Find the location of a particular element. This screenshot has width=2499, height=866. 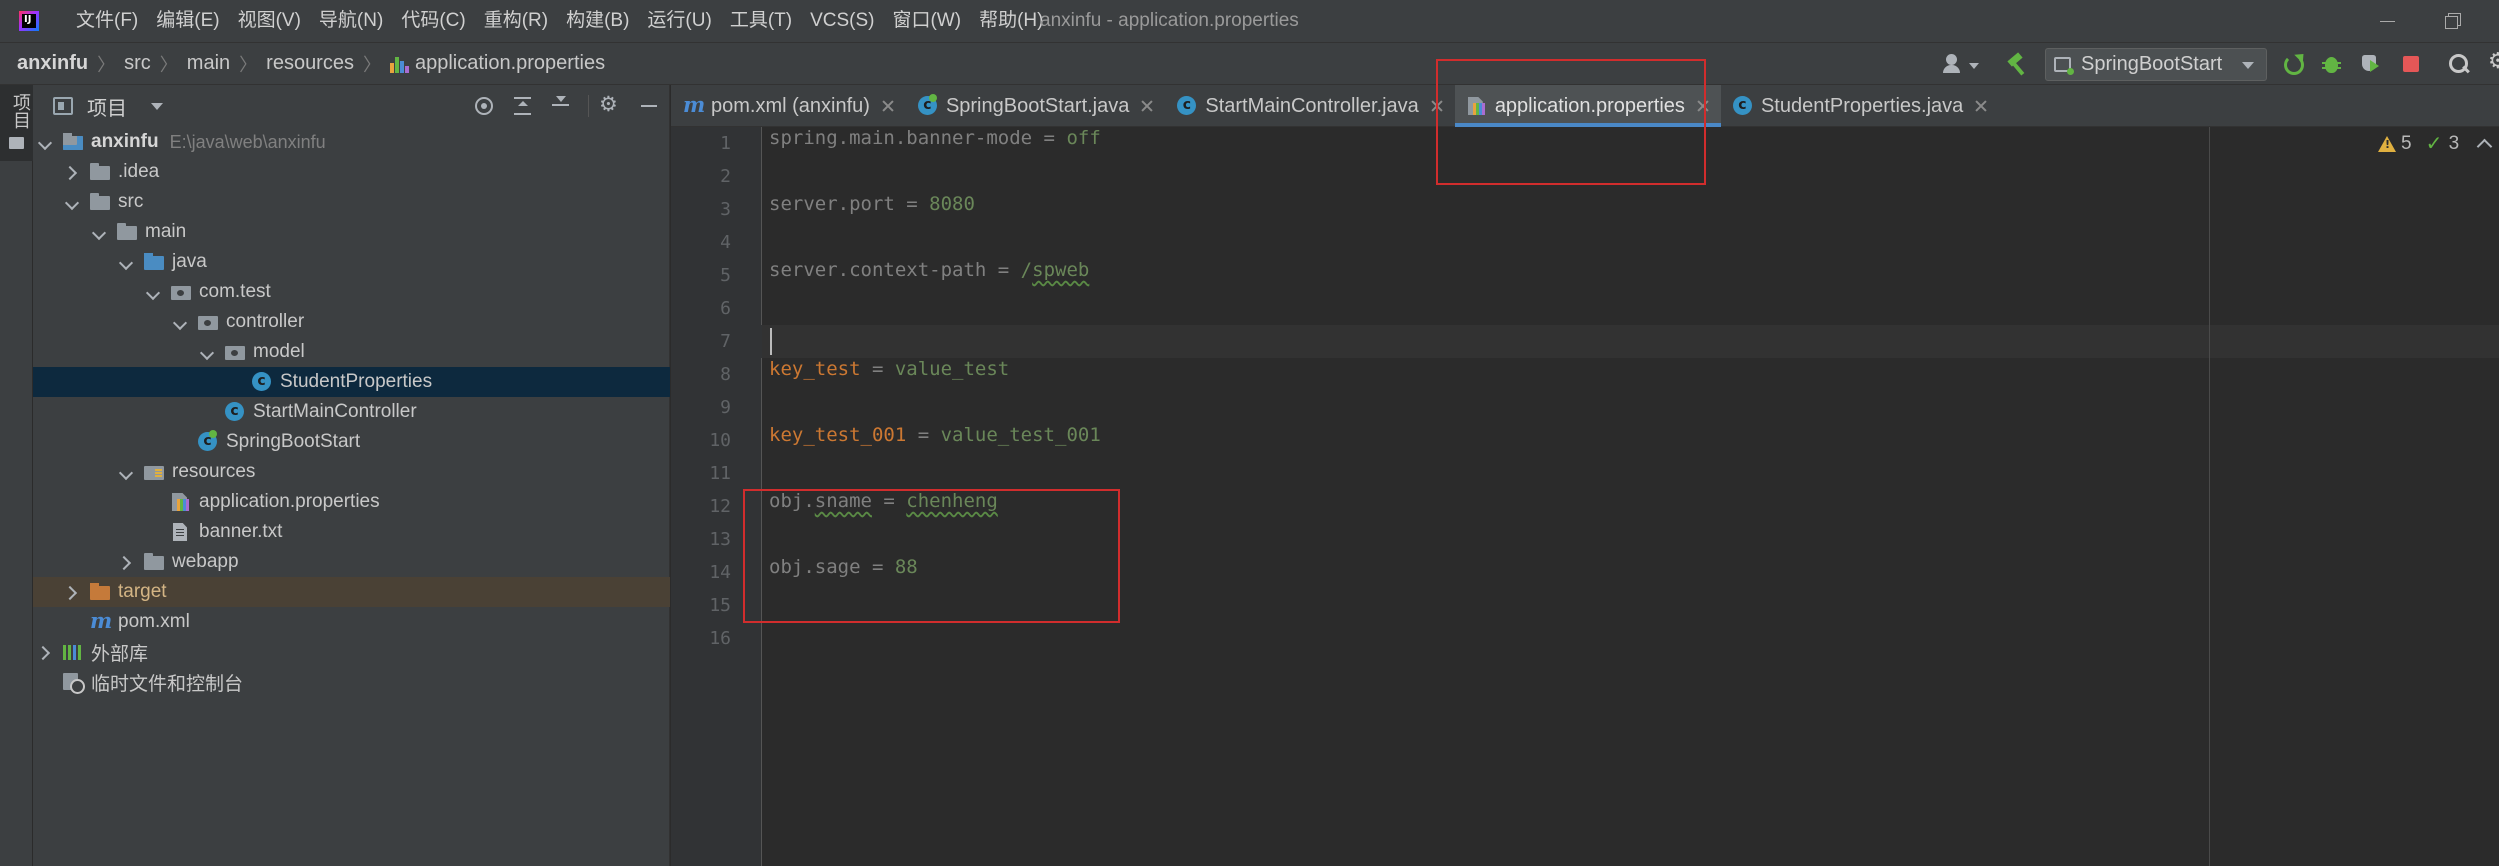

editor-tab: pom.xml (anxinfu) is located at coordinates (788, 106).